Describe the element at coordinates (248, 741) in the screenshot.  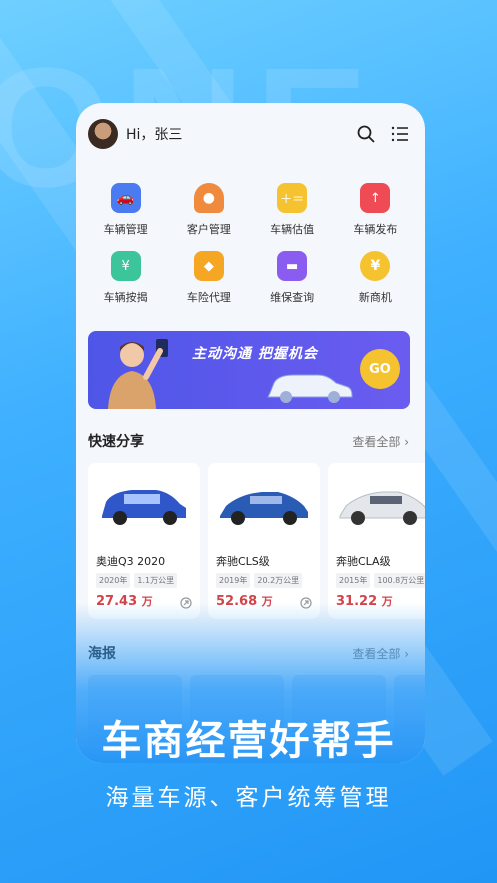
I see `promo-headline: 车商经营好帮手` at that location.